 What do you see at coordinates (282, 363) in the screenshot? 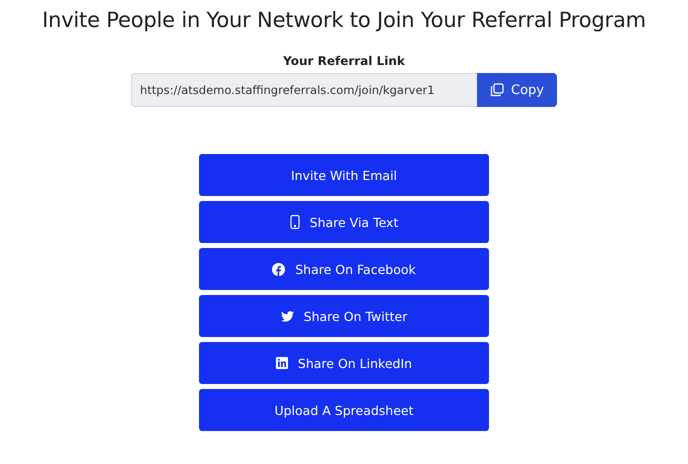
I see `linkedin-icon` at bounding box center [282, 363].